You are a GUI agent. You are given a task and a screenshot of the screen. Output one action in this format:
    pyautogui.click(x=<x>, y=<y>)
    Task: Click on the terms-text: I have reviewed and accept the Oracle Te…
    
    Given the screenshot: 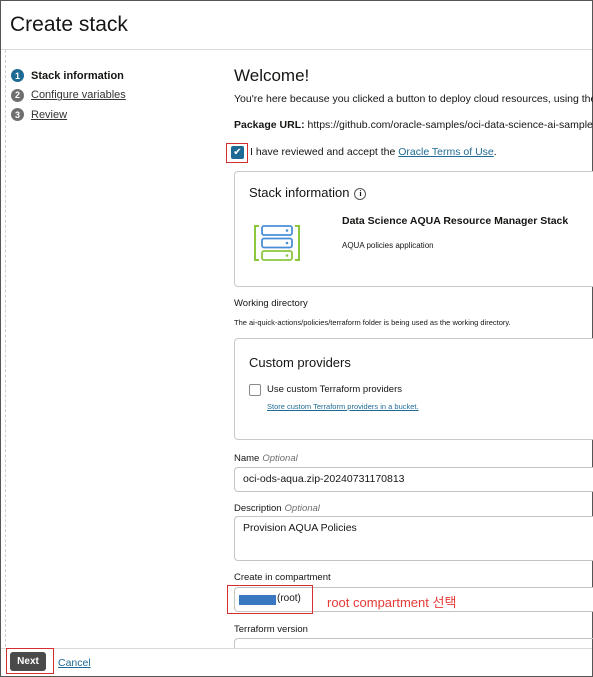 What is the action you would take?
    pyautogui.click(x=373, y=152)
    